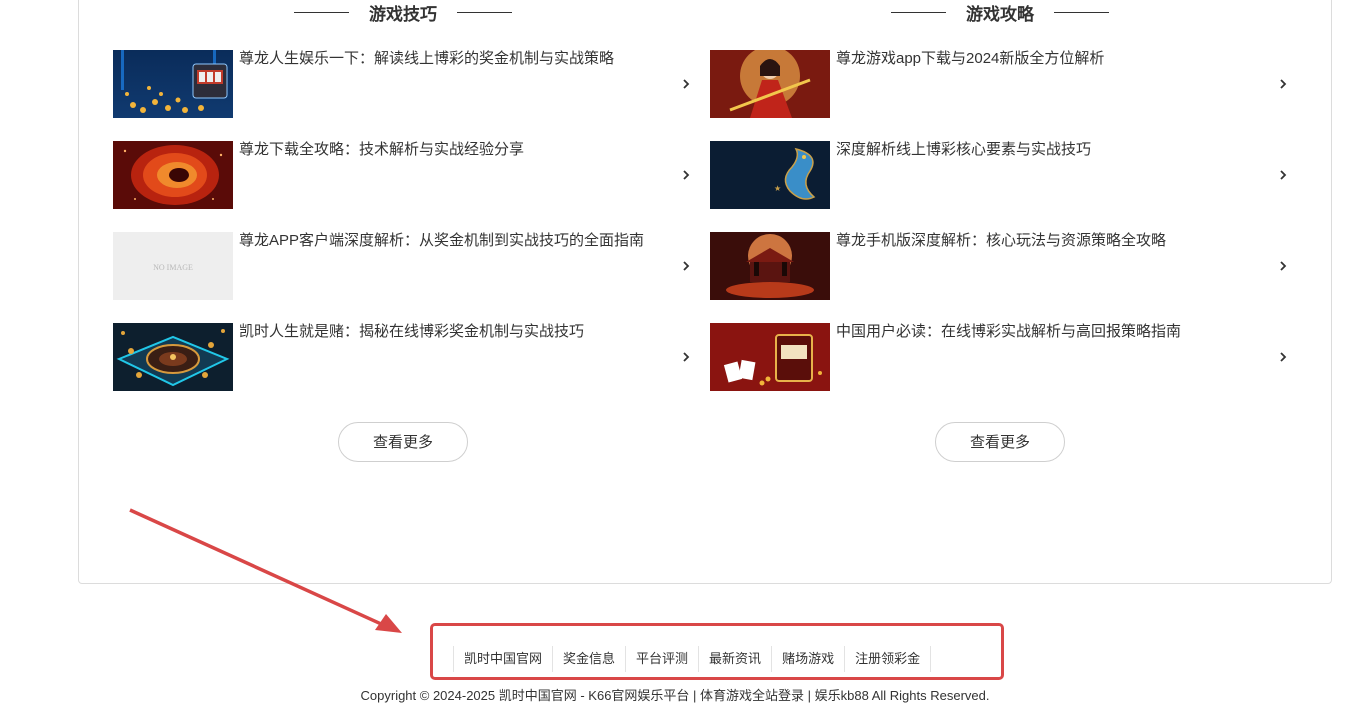 This screenshot has height=719, width=1350. I want to click on footer-link-kaishi-official: 凯时中国官网, so click(502, 659).